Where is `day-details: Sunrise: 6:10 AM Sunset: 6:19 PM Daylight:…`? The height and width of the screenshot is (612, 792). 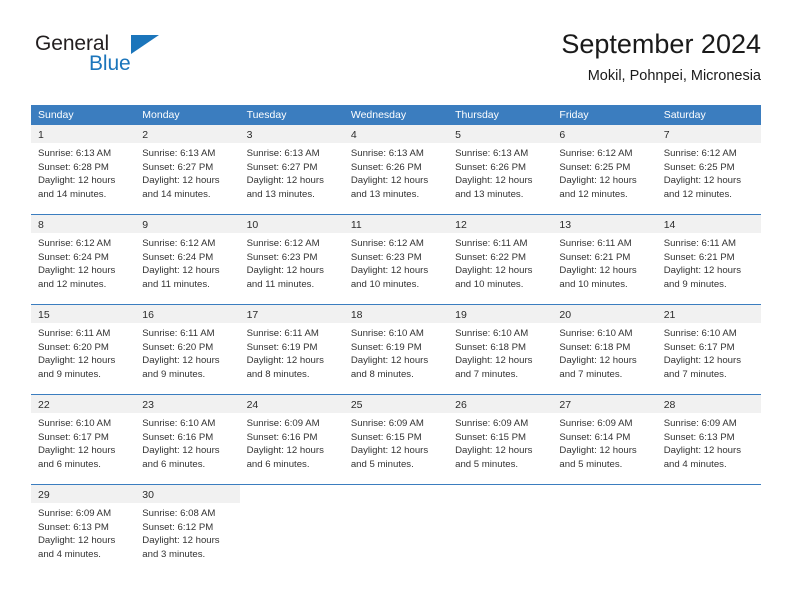
day-details: Sunrise: 6:10 AM Sunset: 6:19 PM Daylight:… is located at coordinates (396, 352).